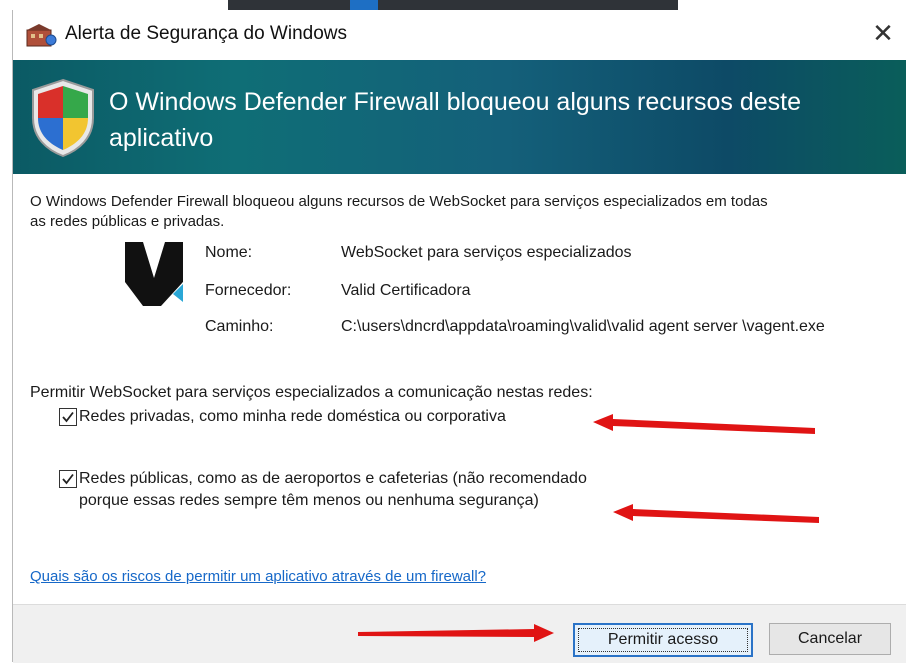 Image resolution: width=906 pixels, height=663 pixels. What do you see at coordinates (406, 290) in the screenshot?
I see `app-publisher-value: Valid Certificadora` at bounding box center [406, 290].